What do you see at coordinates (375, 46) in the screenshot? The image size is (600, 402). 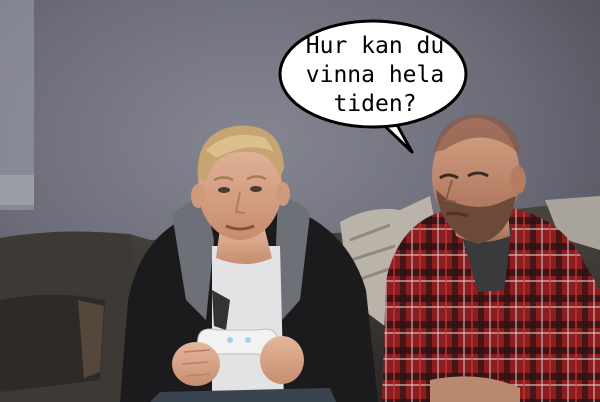 I see `speech-line-1: Hur kan du` at bounding box center [375, 46].